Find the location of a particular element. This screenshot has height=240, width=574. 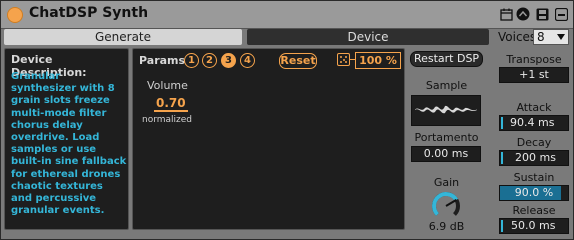

title-bar: ChatDSP Synth is located at coordinates (287, 15).